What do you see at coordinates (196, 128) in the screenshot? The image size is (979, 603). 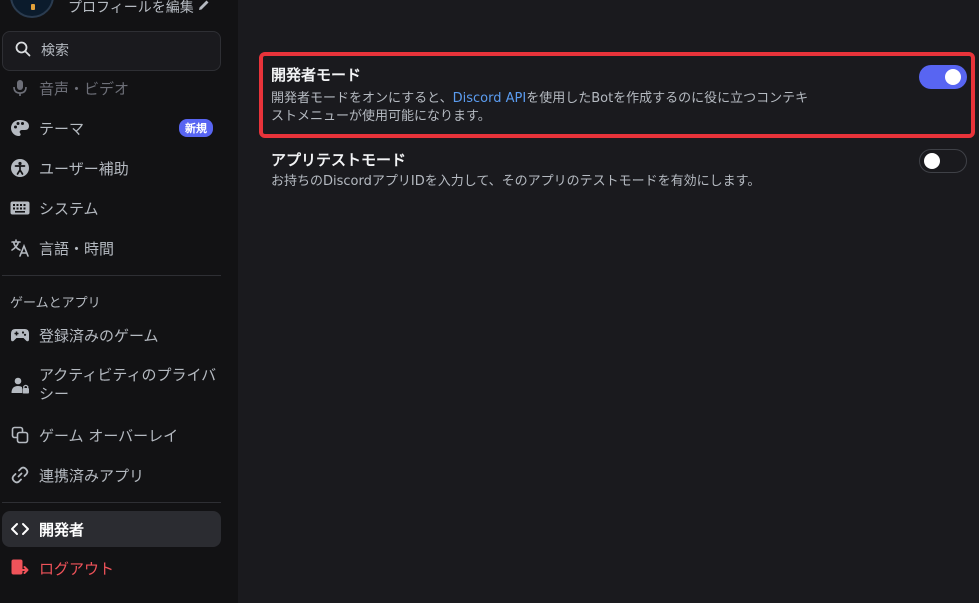 I see `new-badge: 新規` at bounding box center [196, 128].